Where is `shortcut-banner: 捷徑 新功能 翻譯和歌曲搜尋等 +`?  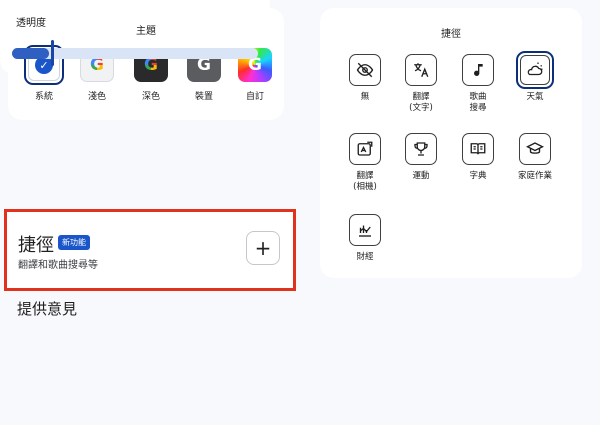 shortcut-banner: 捷徑 新功能 翻譯和歌曲搜尋等 + is located at coordinates (150, 250).